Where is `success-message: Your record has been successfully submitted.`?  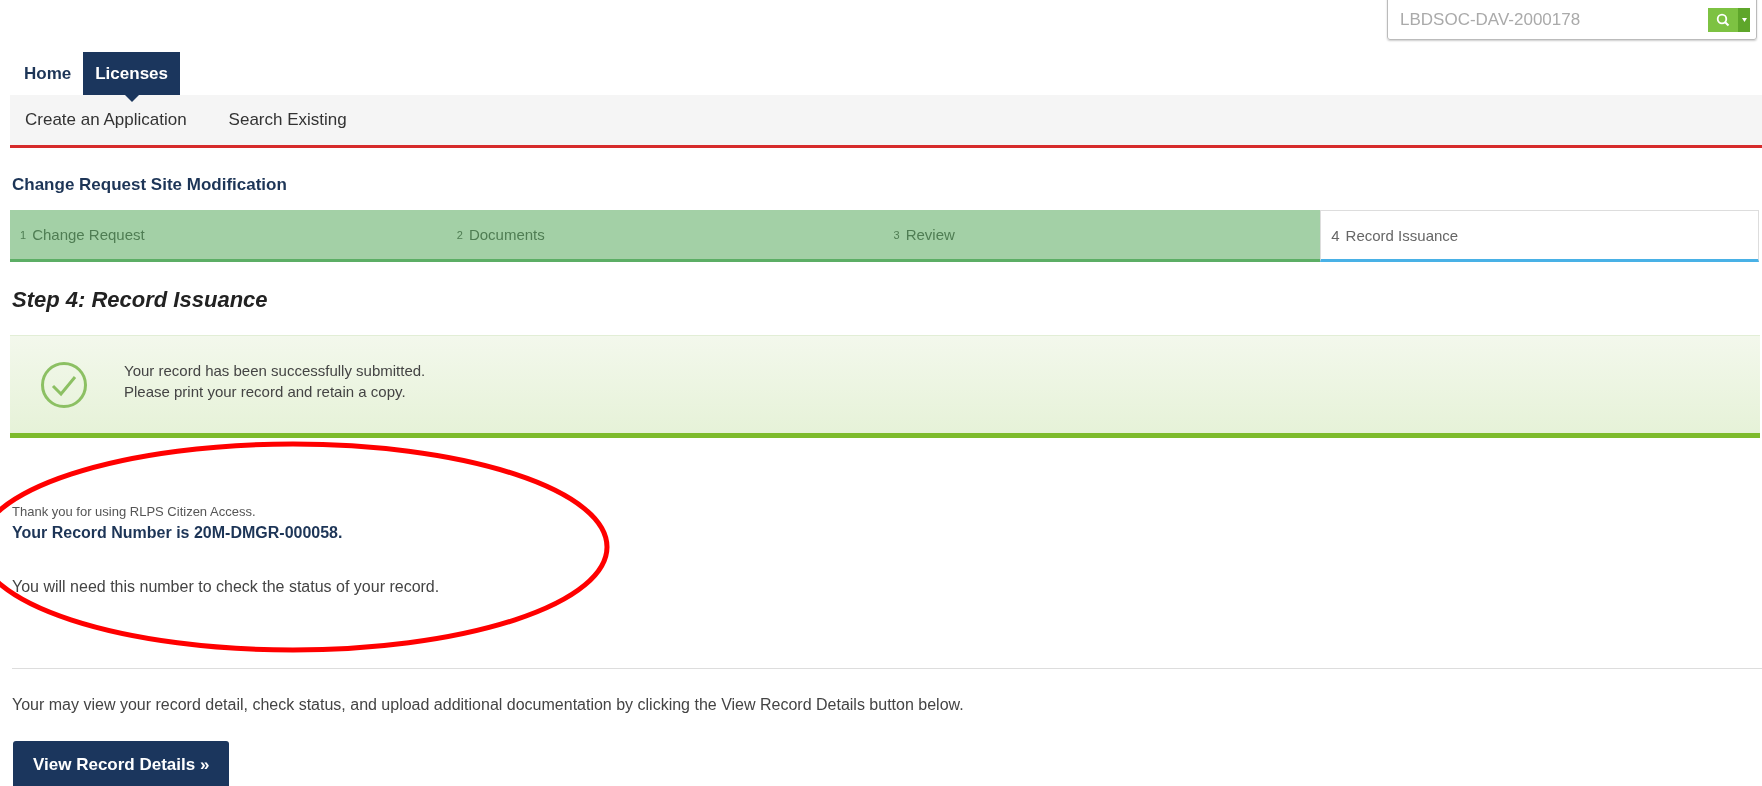
success-message: Your record has been successfully submitted. is located at coordinates (275, 370).